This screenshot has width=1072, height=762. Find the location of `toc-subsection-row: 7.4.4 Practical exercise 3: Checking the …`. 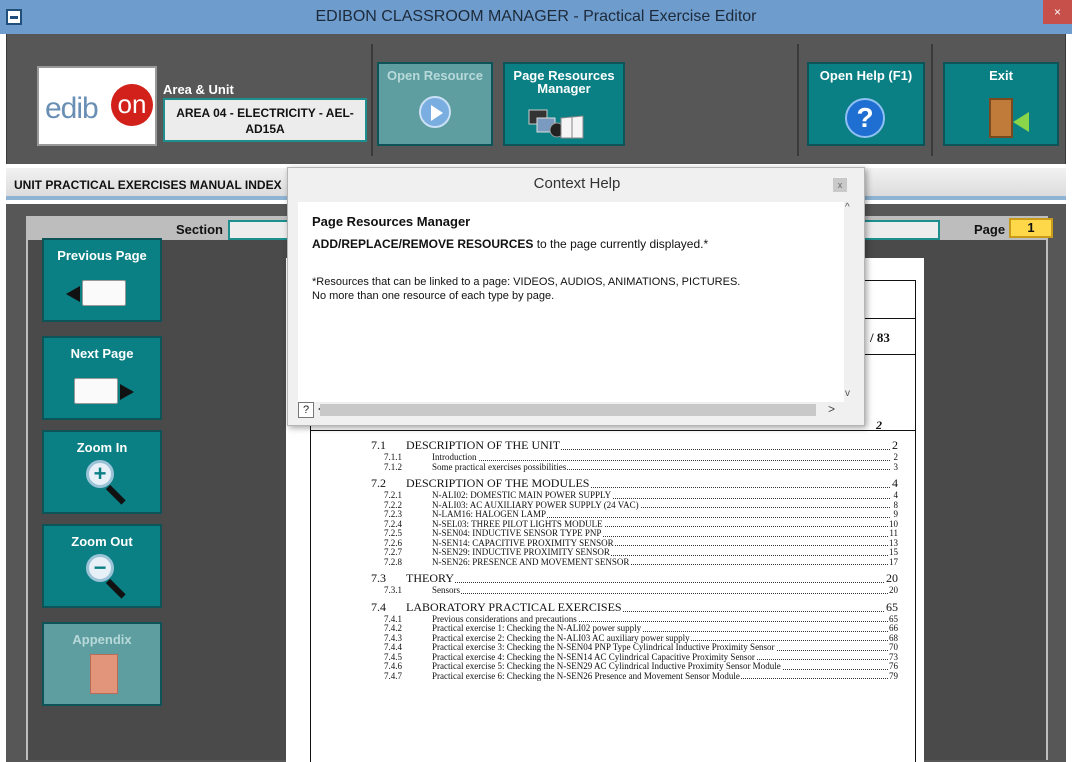

toc-subsection-row: 7.4.4 Practical exercise 3: Checking the … is located at coordinates (605, 648).